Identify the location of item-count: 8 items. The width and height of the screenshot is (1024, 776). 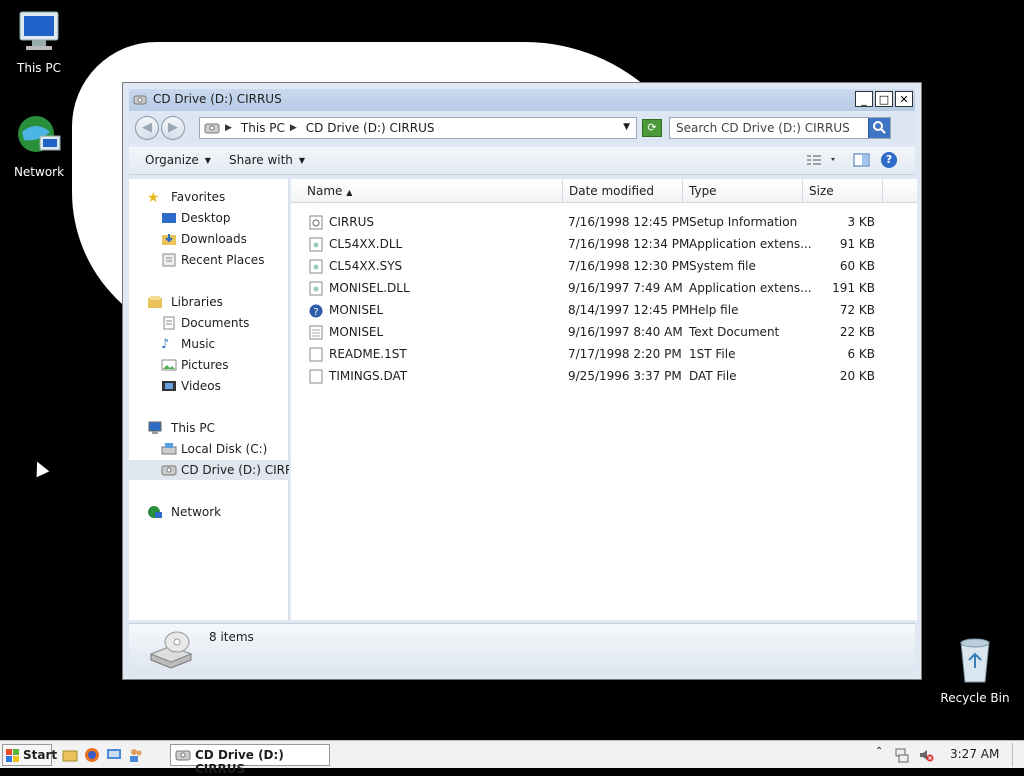
(231, 637).